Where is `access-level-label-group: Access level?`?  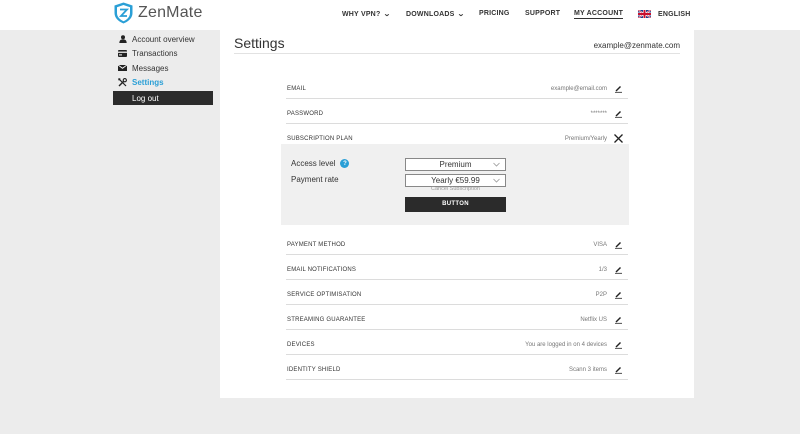
access-level-label-group: Access level? is located at coordinates (320, 164).